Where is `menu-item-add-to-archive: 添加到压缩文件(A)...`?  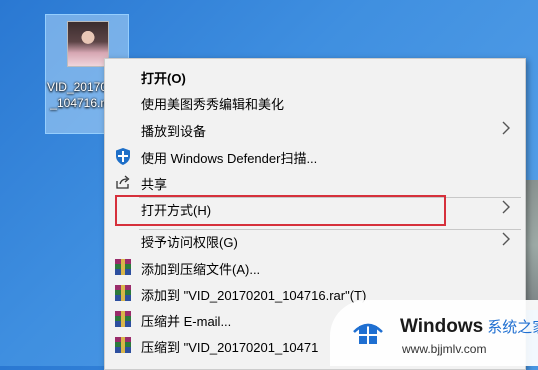
menu-item-add-to-archive: 添加到压缩文件(A)... is located at coordinates (315, 267).